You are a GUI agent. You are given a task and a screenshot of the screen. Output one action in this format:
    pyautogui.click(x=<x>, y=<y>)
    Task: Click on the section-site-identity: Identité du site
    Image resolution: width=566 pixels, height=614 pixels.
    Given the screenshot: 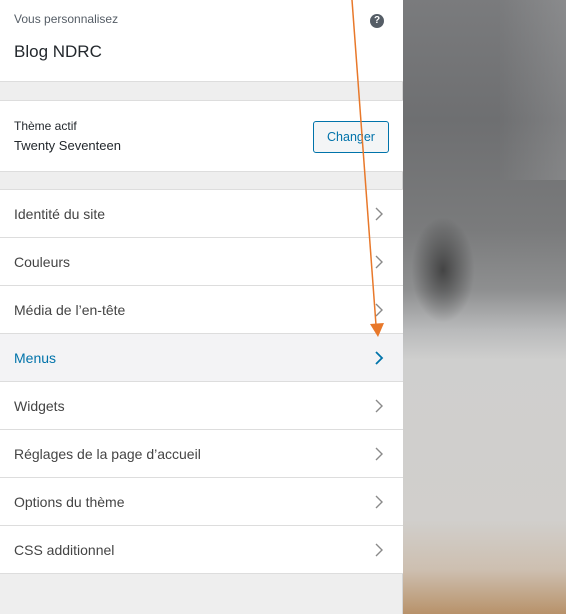 What is the action you would take?
    pyautogui.click(x=201, y=214)
    